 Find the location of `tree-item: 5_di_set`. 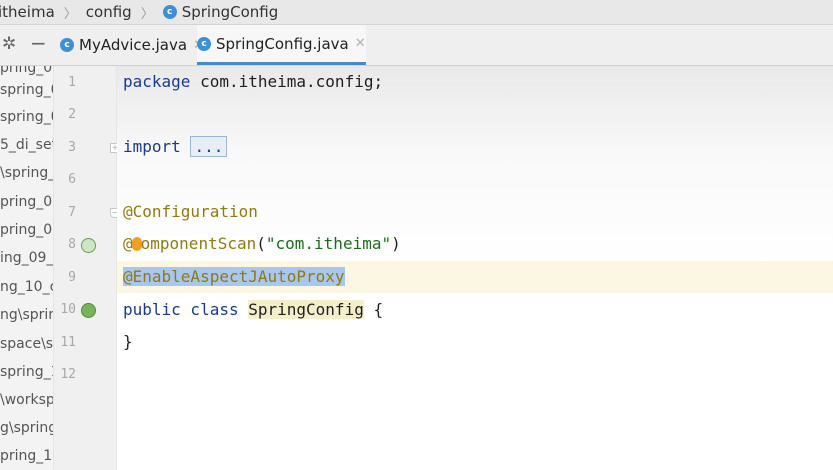

tree-item: 5_di_set is located at coordinates (26, 145).